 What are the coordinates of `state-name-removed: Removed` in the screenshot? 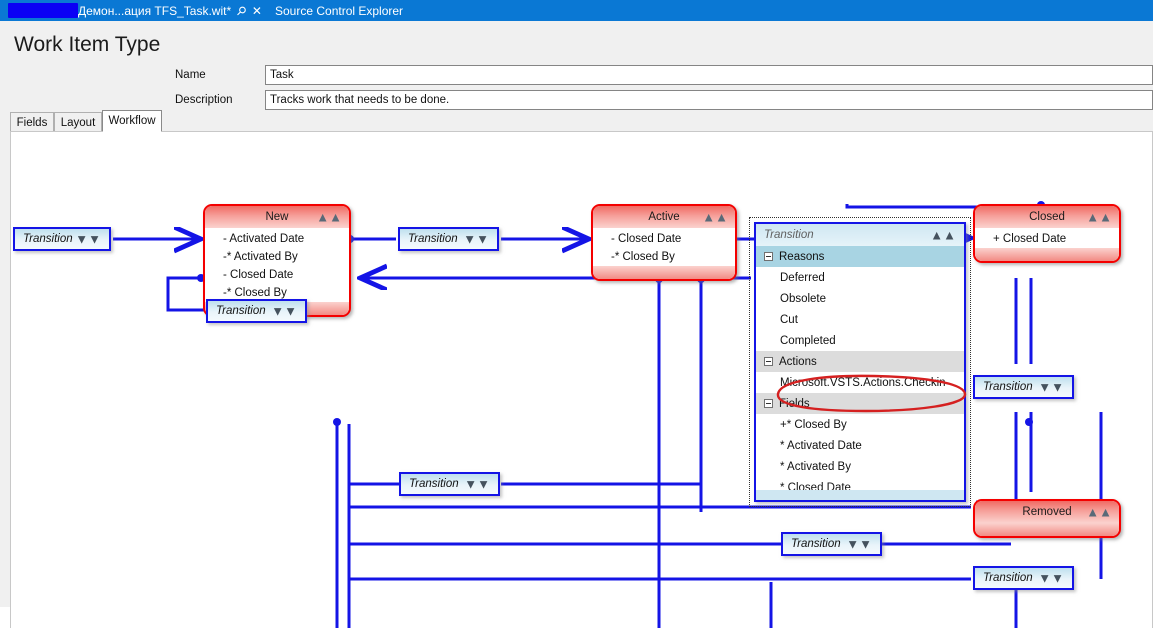 It's located at (1047, 512).